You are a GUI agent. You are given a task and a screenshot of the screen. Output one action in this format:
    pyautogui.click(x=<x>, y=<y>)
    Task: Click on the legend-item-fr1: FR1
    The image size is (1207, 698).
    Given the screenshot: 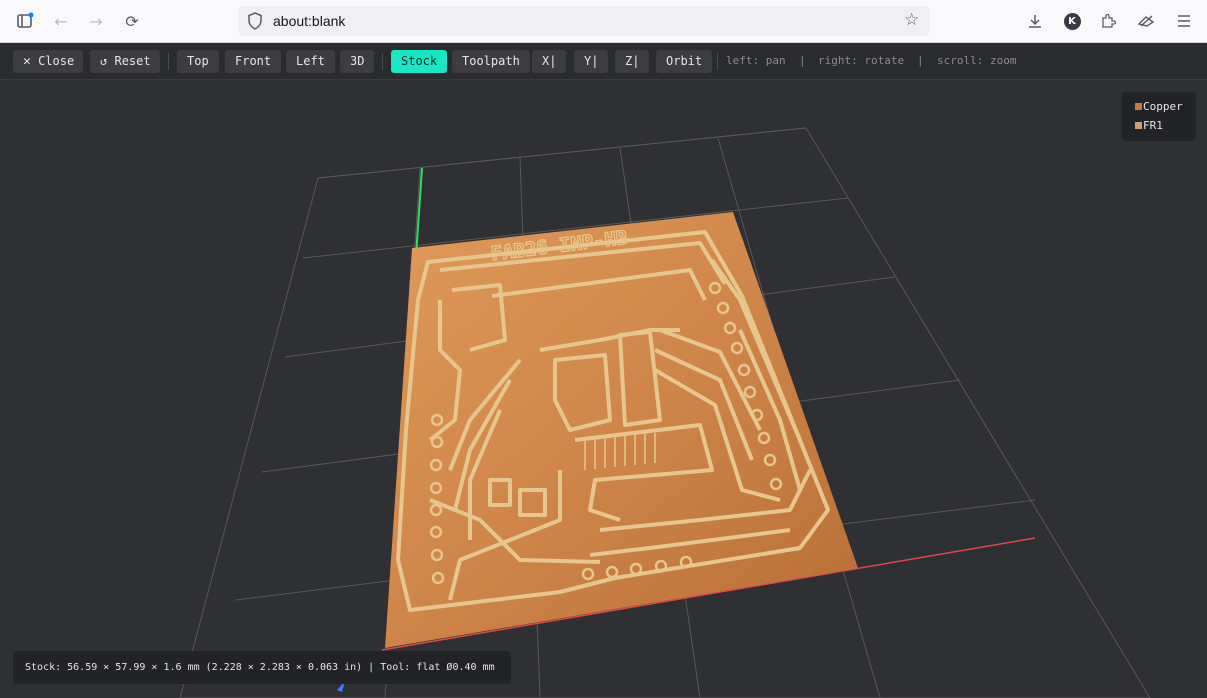 What is the action you would take?
    pyautogui.click(x=1149, y=125)
    